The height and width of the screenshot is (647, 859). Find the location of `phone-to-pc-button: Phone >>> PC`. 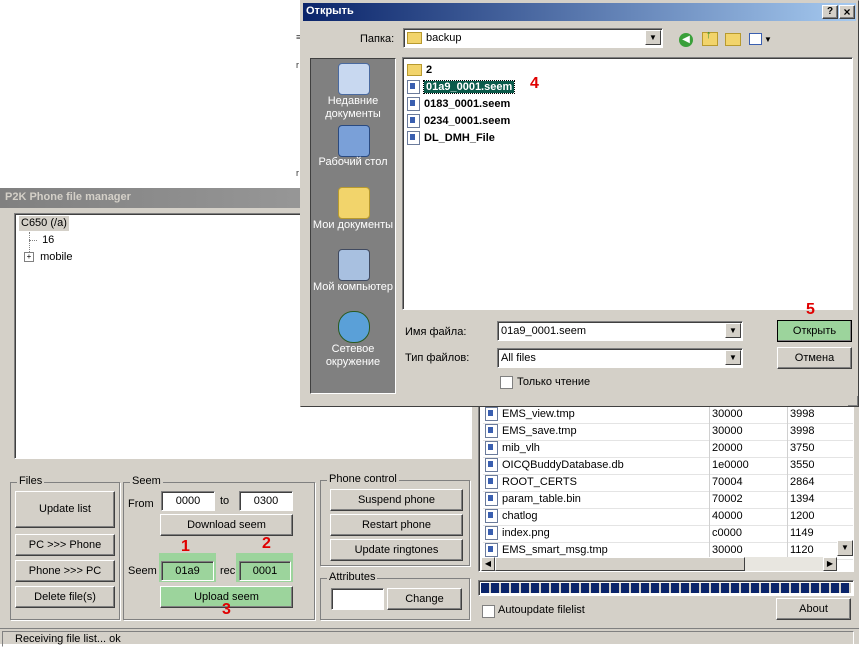

phone-to-pc-button: Phone >>> PC is located at coordinates (65, 571).